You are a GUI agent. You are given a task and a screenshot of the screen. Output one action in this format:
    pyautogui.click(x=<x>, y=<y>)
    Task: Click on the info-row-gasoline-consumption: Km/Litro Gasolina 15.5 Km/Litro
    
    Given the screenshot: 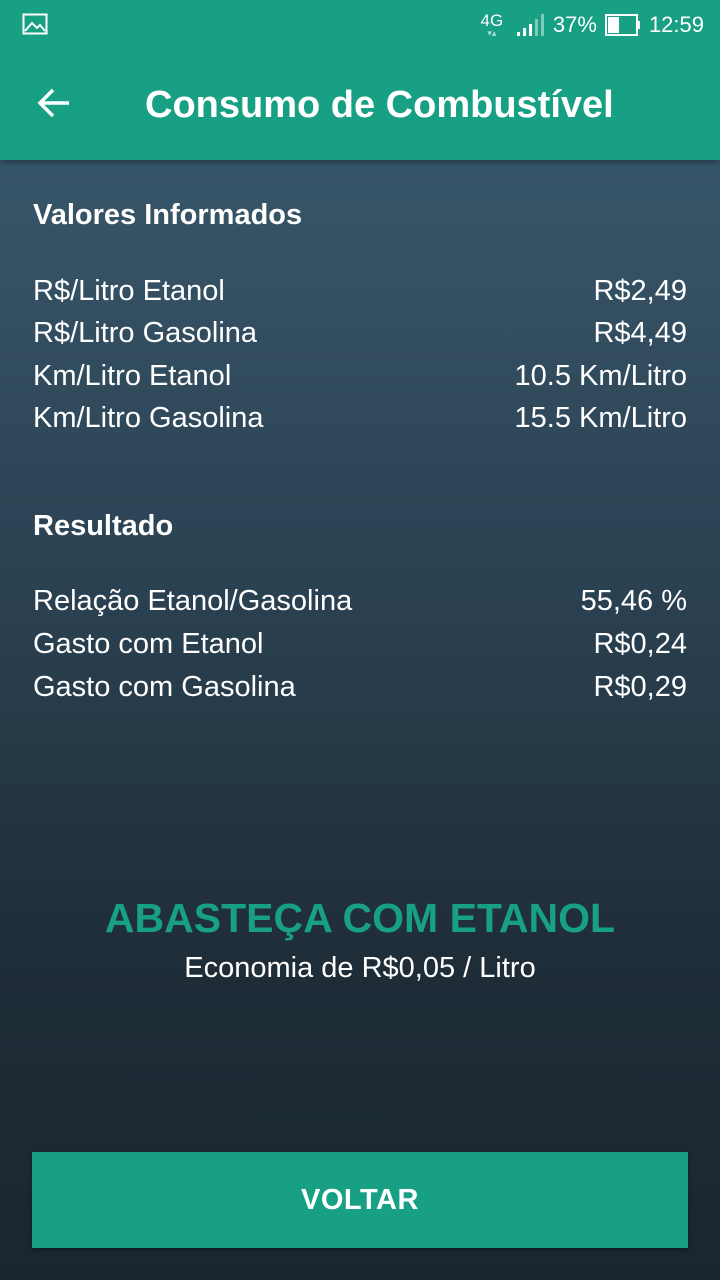 What is the action you would take?
    pyautogui.click(x=360, y=418)
    